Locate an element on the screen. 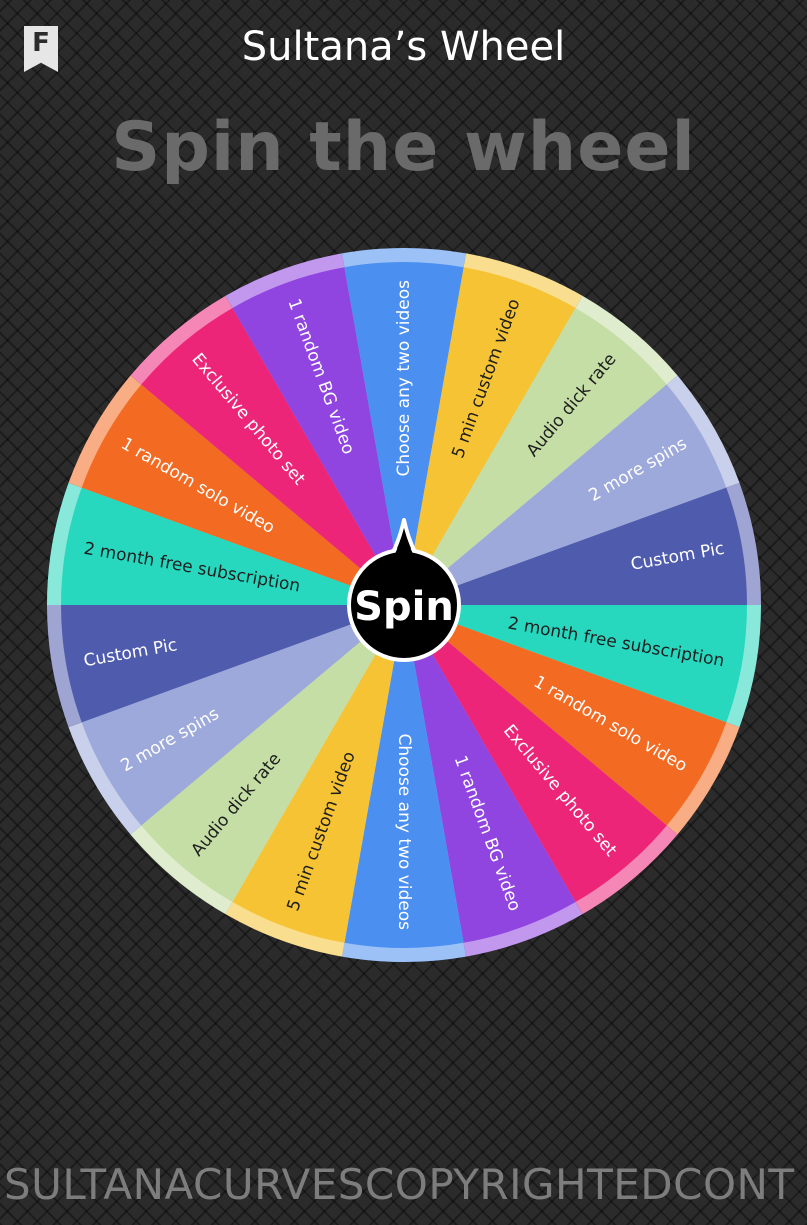 Image resolution: width=807 pixels, height=1225 pixels. spin-button-label: Spin is located at coordinates (404, 607).